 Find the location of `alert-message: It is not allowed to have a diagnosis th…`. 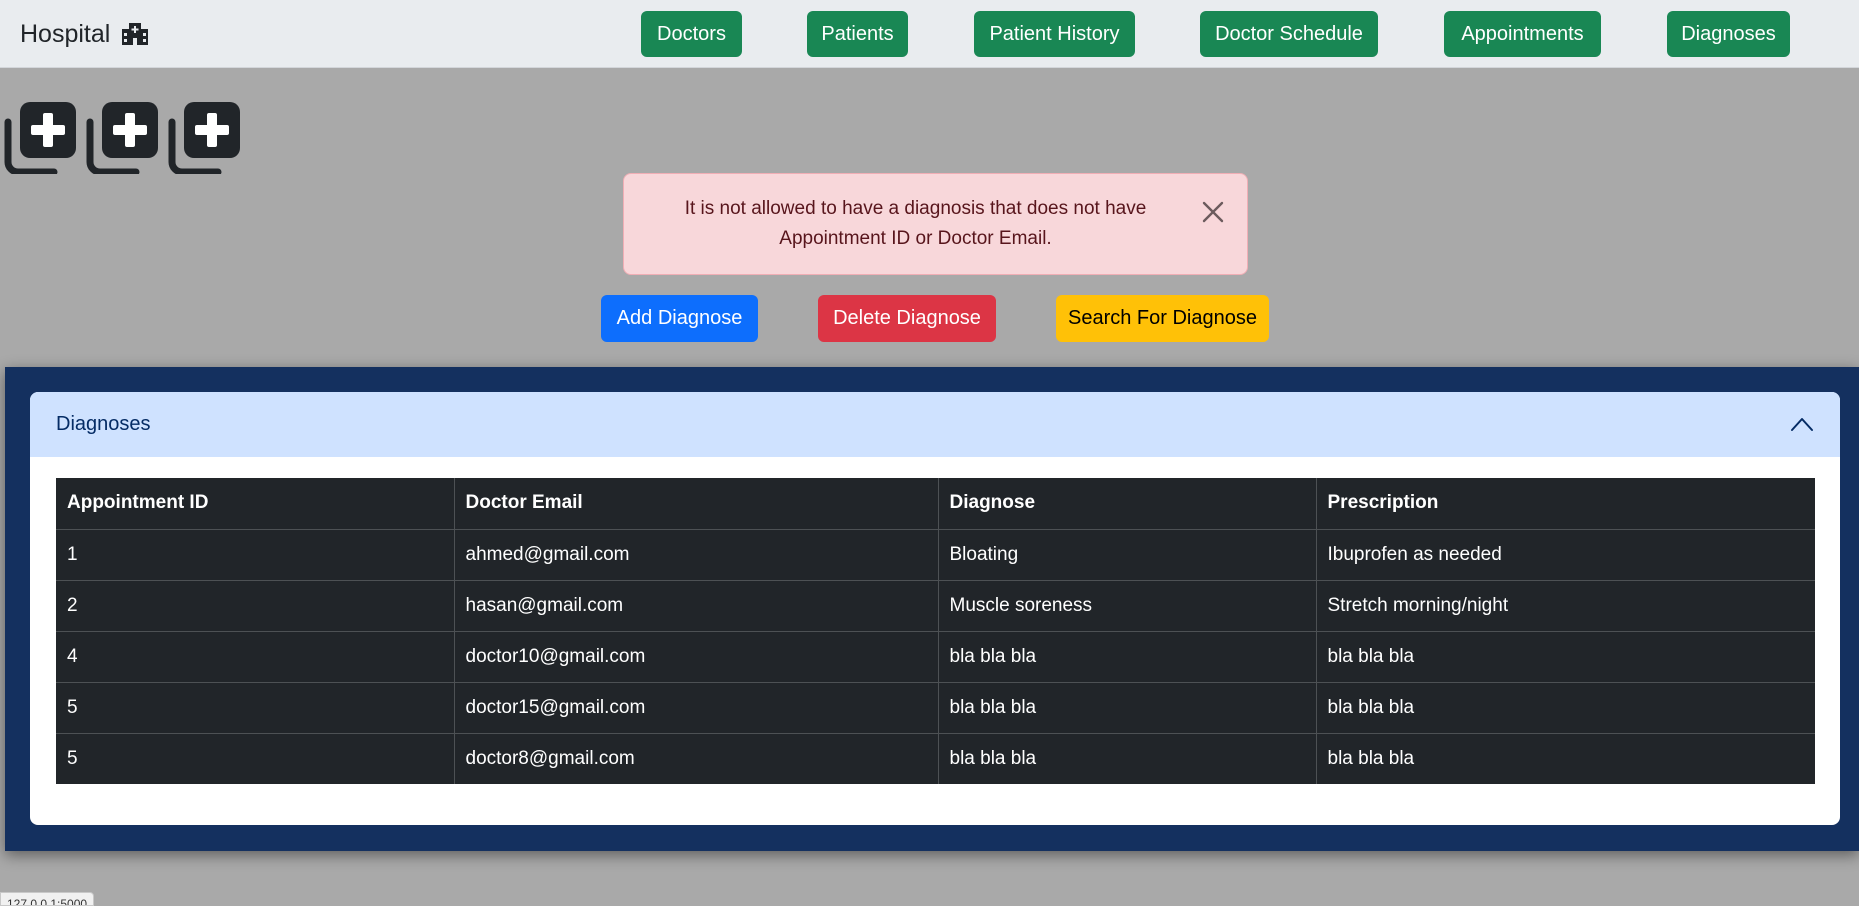

alert-message: It is not allowed to have a diagnosis th… is located at coordinates (915, 223).